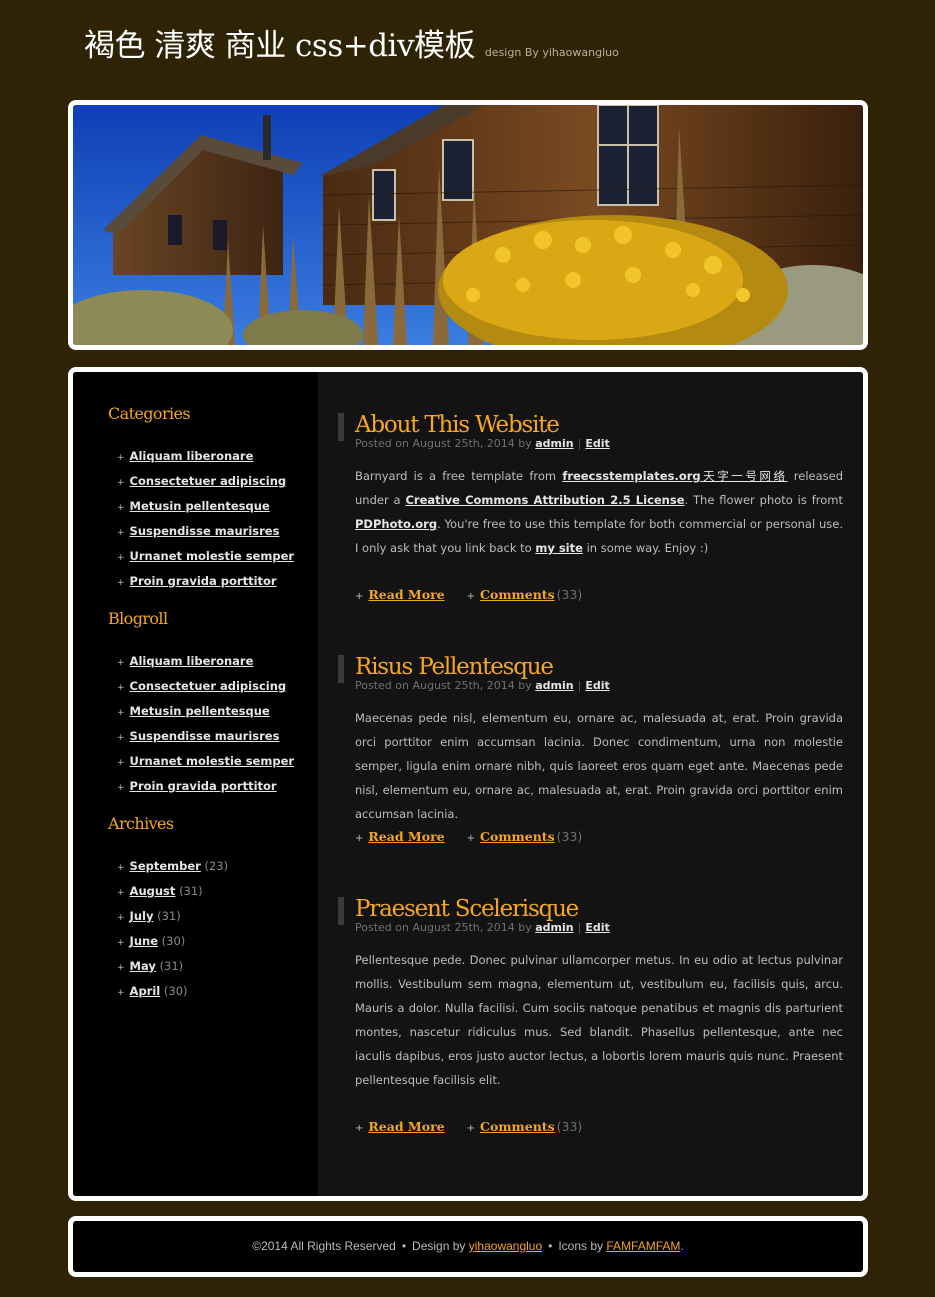  I want to click on post-text: in some way. Enjoy :), so click(645, 548).